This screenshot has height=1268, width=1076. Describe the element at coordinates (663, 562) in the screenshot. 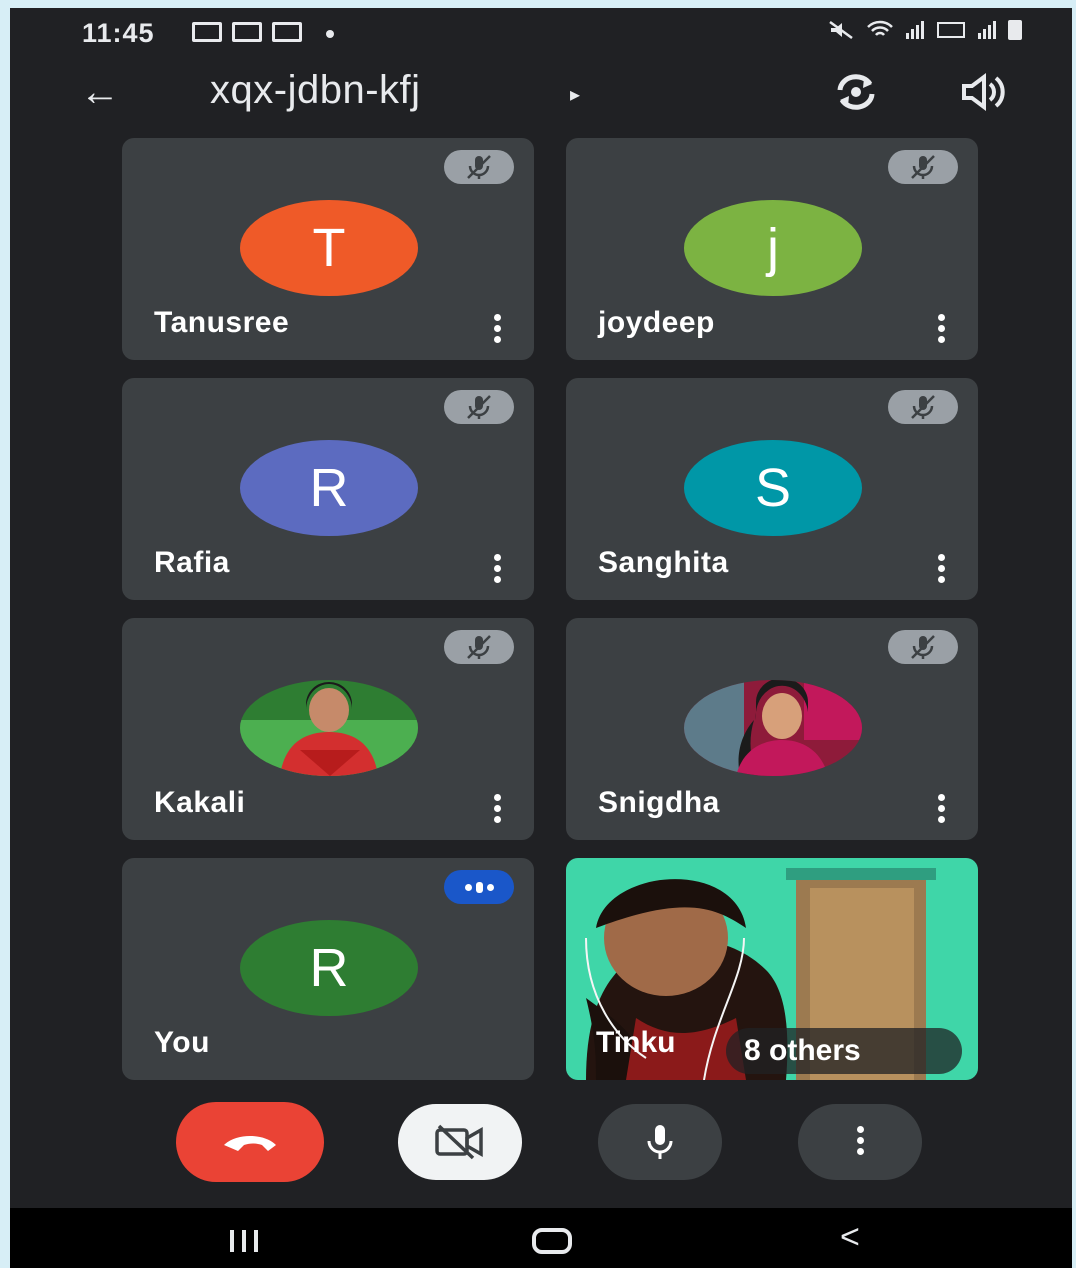

I see `participant-name: Sanghita` at that location.